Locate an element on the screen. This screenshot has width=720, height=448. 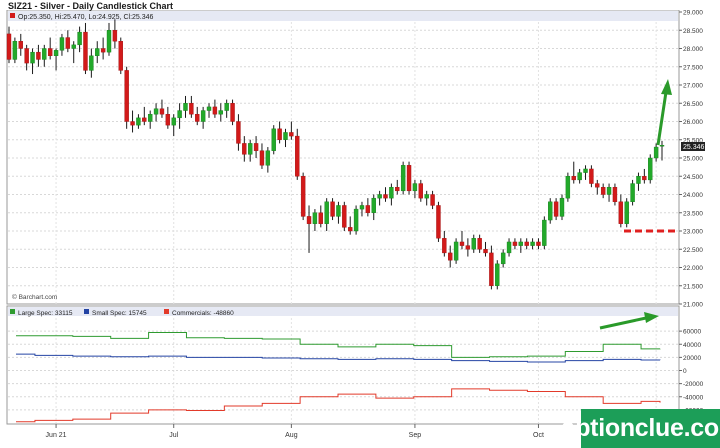
price-tick-label: 26.500 is located at coordinates (693, 104).